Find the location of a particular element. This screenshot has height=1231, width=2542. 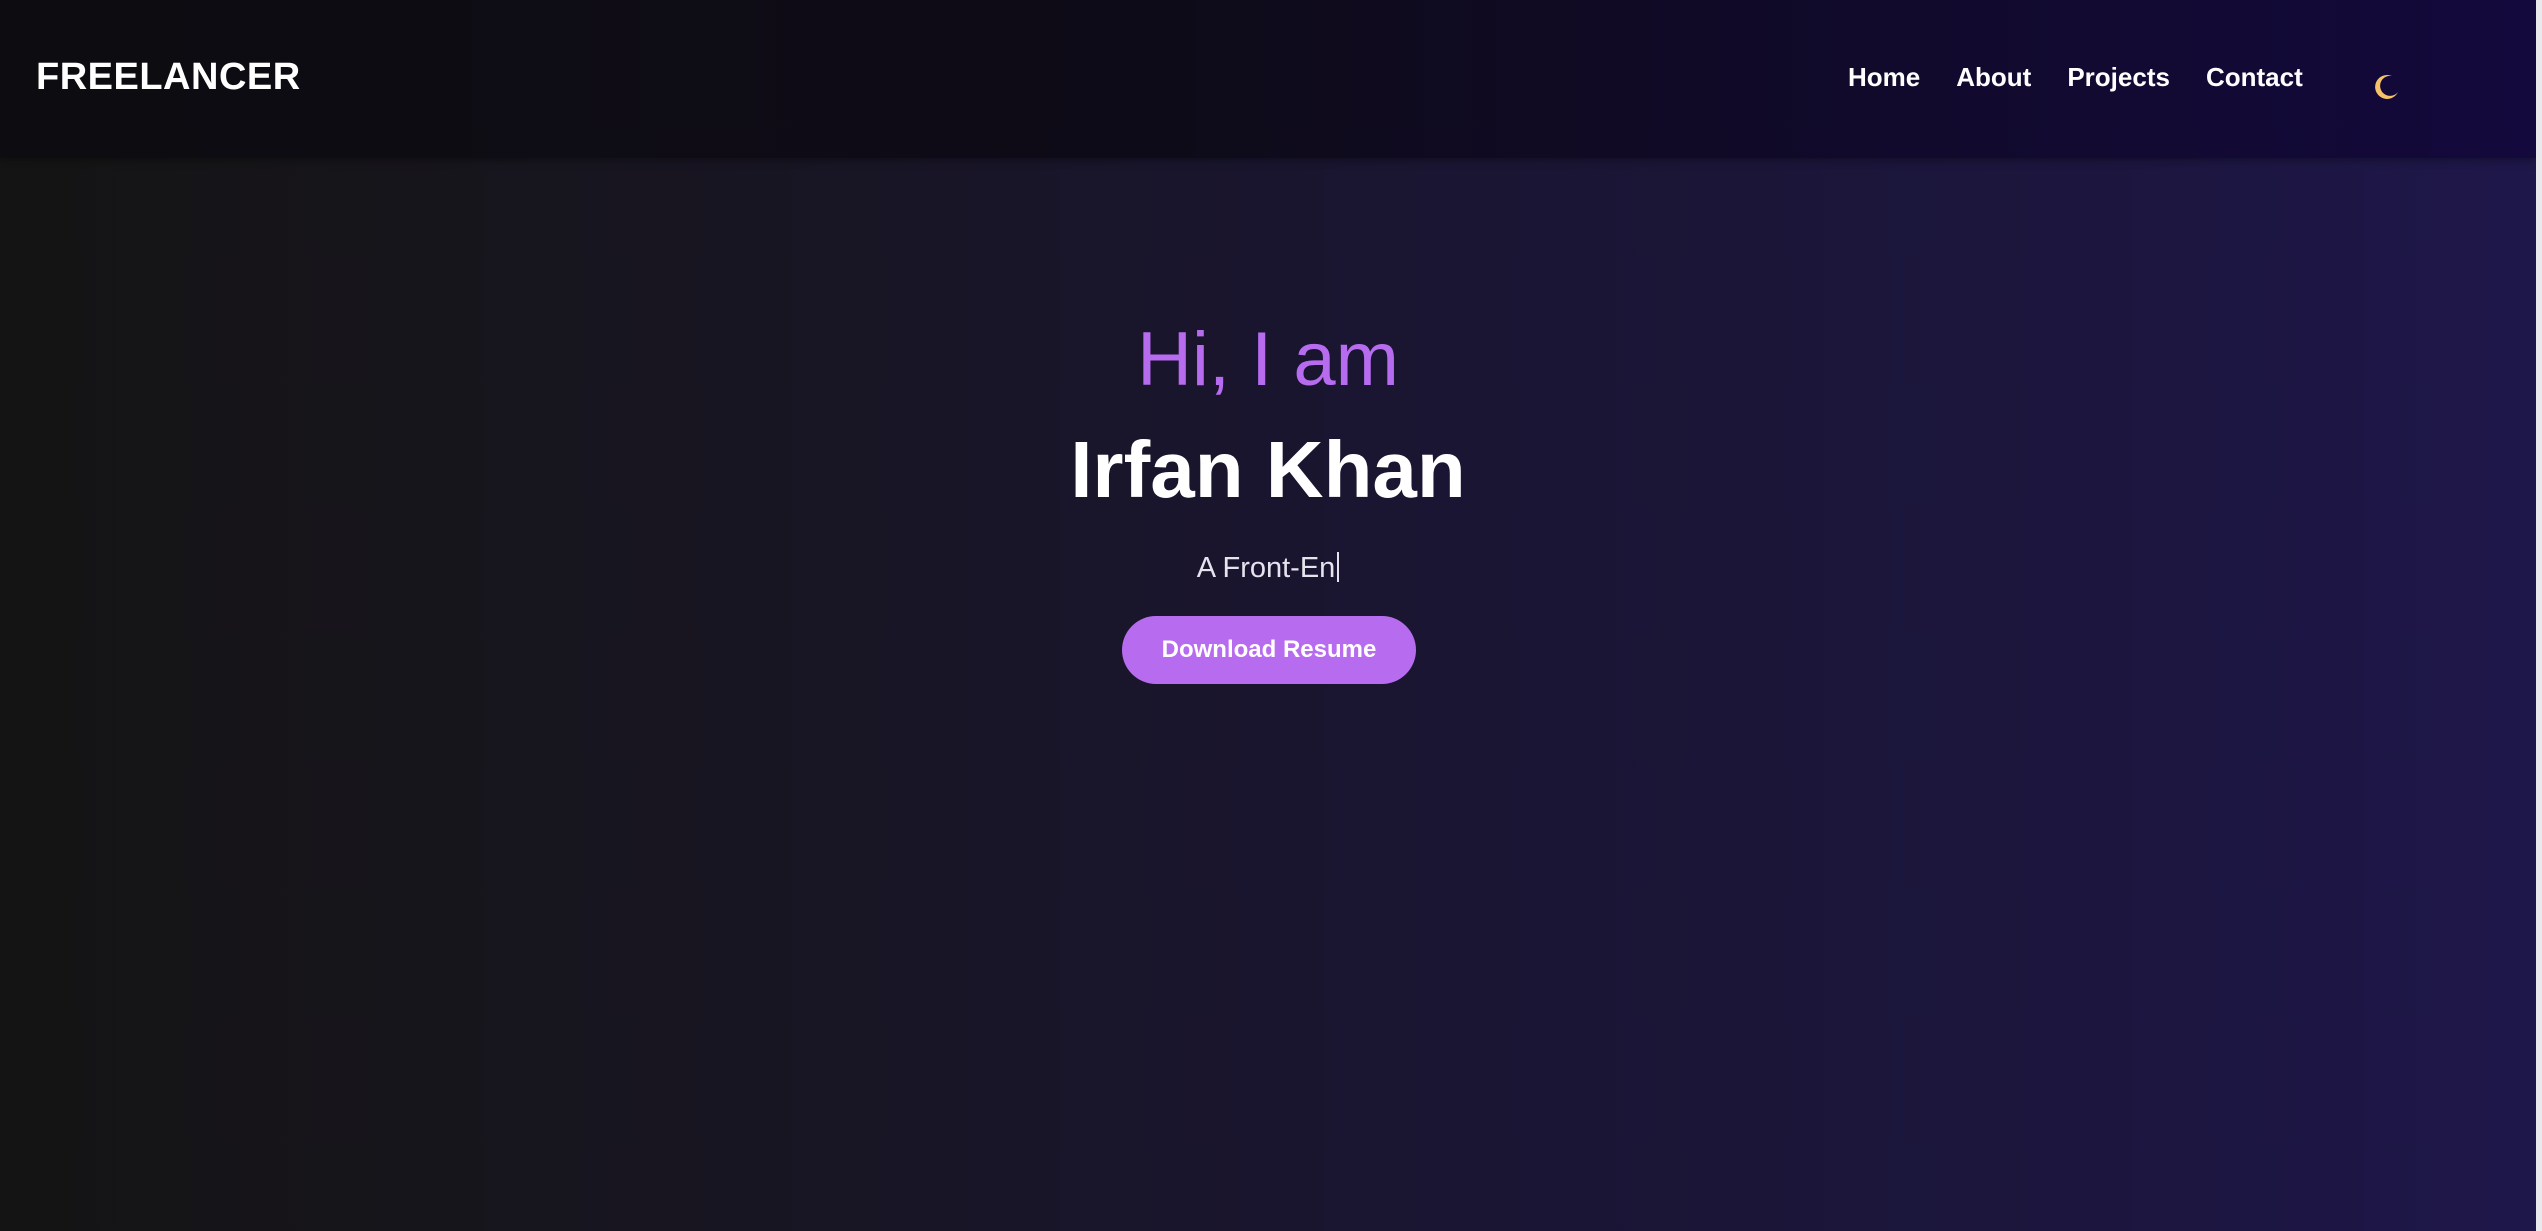

hero-greeting: Hi, I am is located at coordinates (1268, 359).